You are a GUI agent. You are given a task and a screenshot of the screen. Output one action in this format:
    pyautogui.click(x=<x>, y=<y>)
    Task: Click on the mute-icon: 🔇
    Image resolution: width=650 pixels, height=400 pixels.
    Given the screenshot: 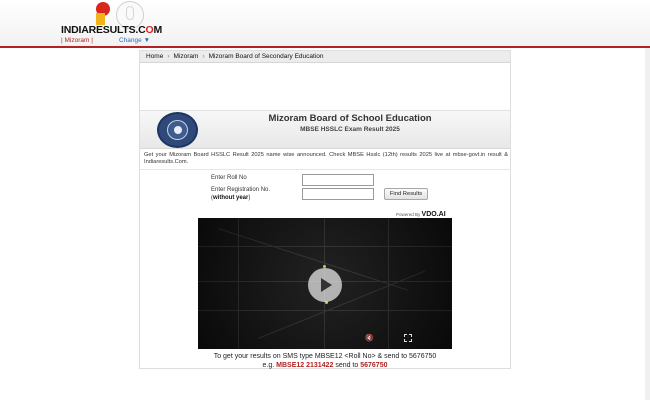 What is the action you would take?
    pyautogui.click(x=369, y=338)
    